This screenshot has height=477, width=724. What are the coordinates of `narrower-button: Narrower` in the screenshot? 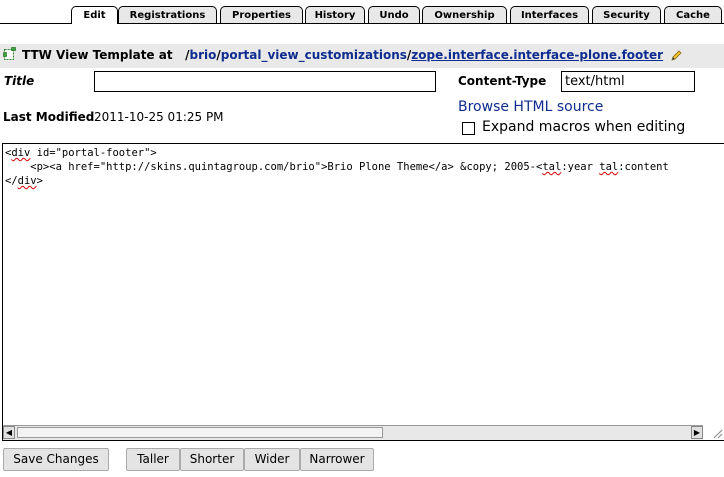 It's located at (337, 459).